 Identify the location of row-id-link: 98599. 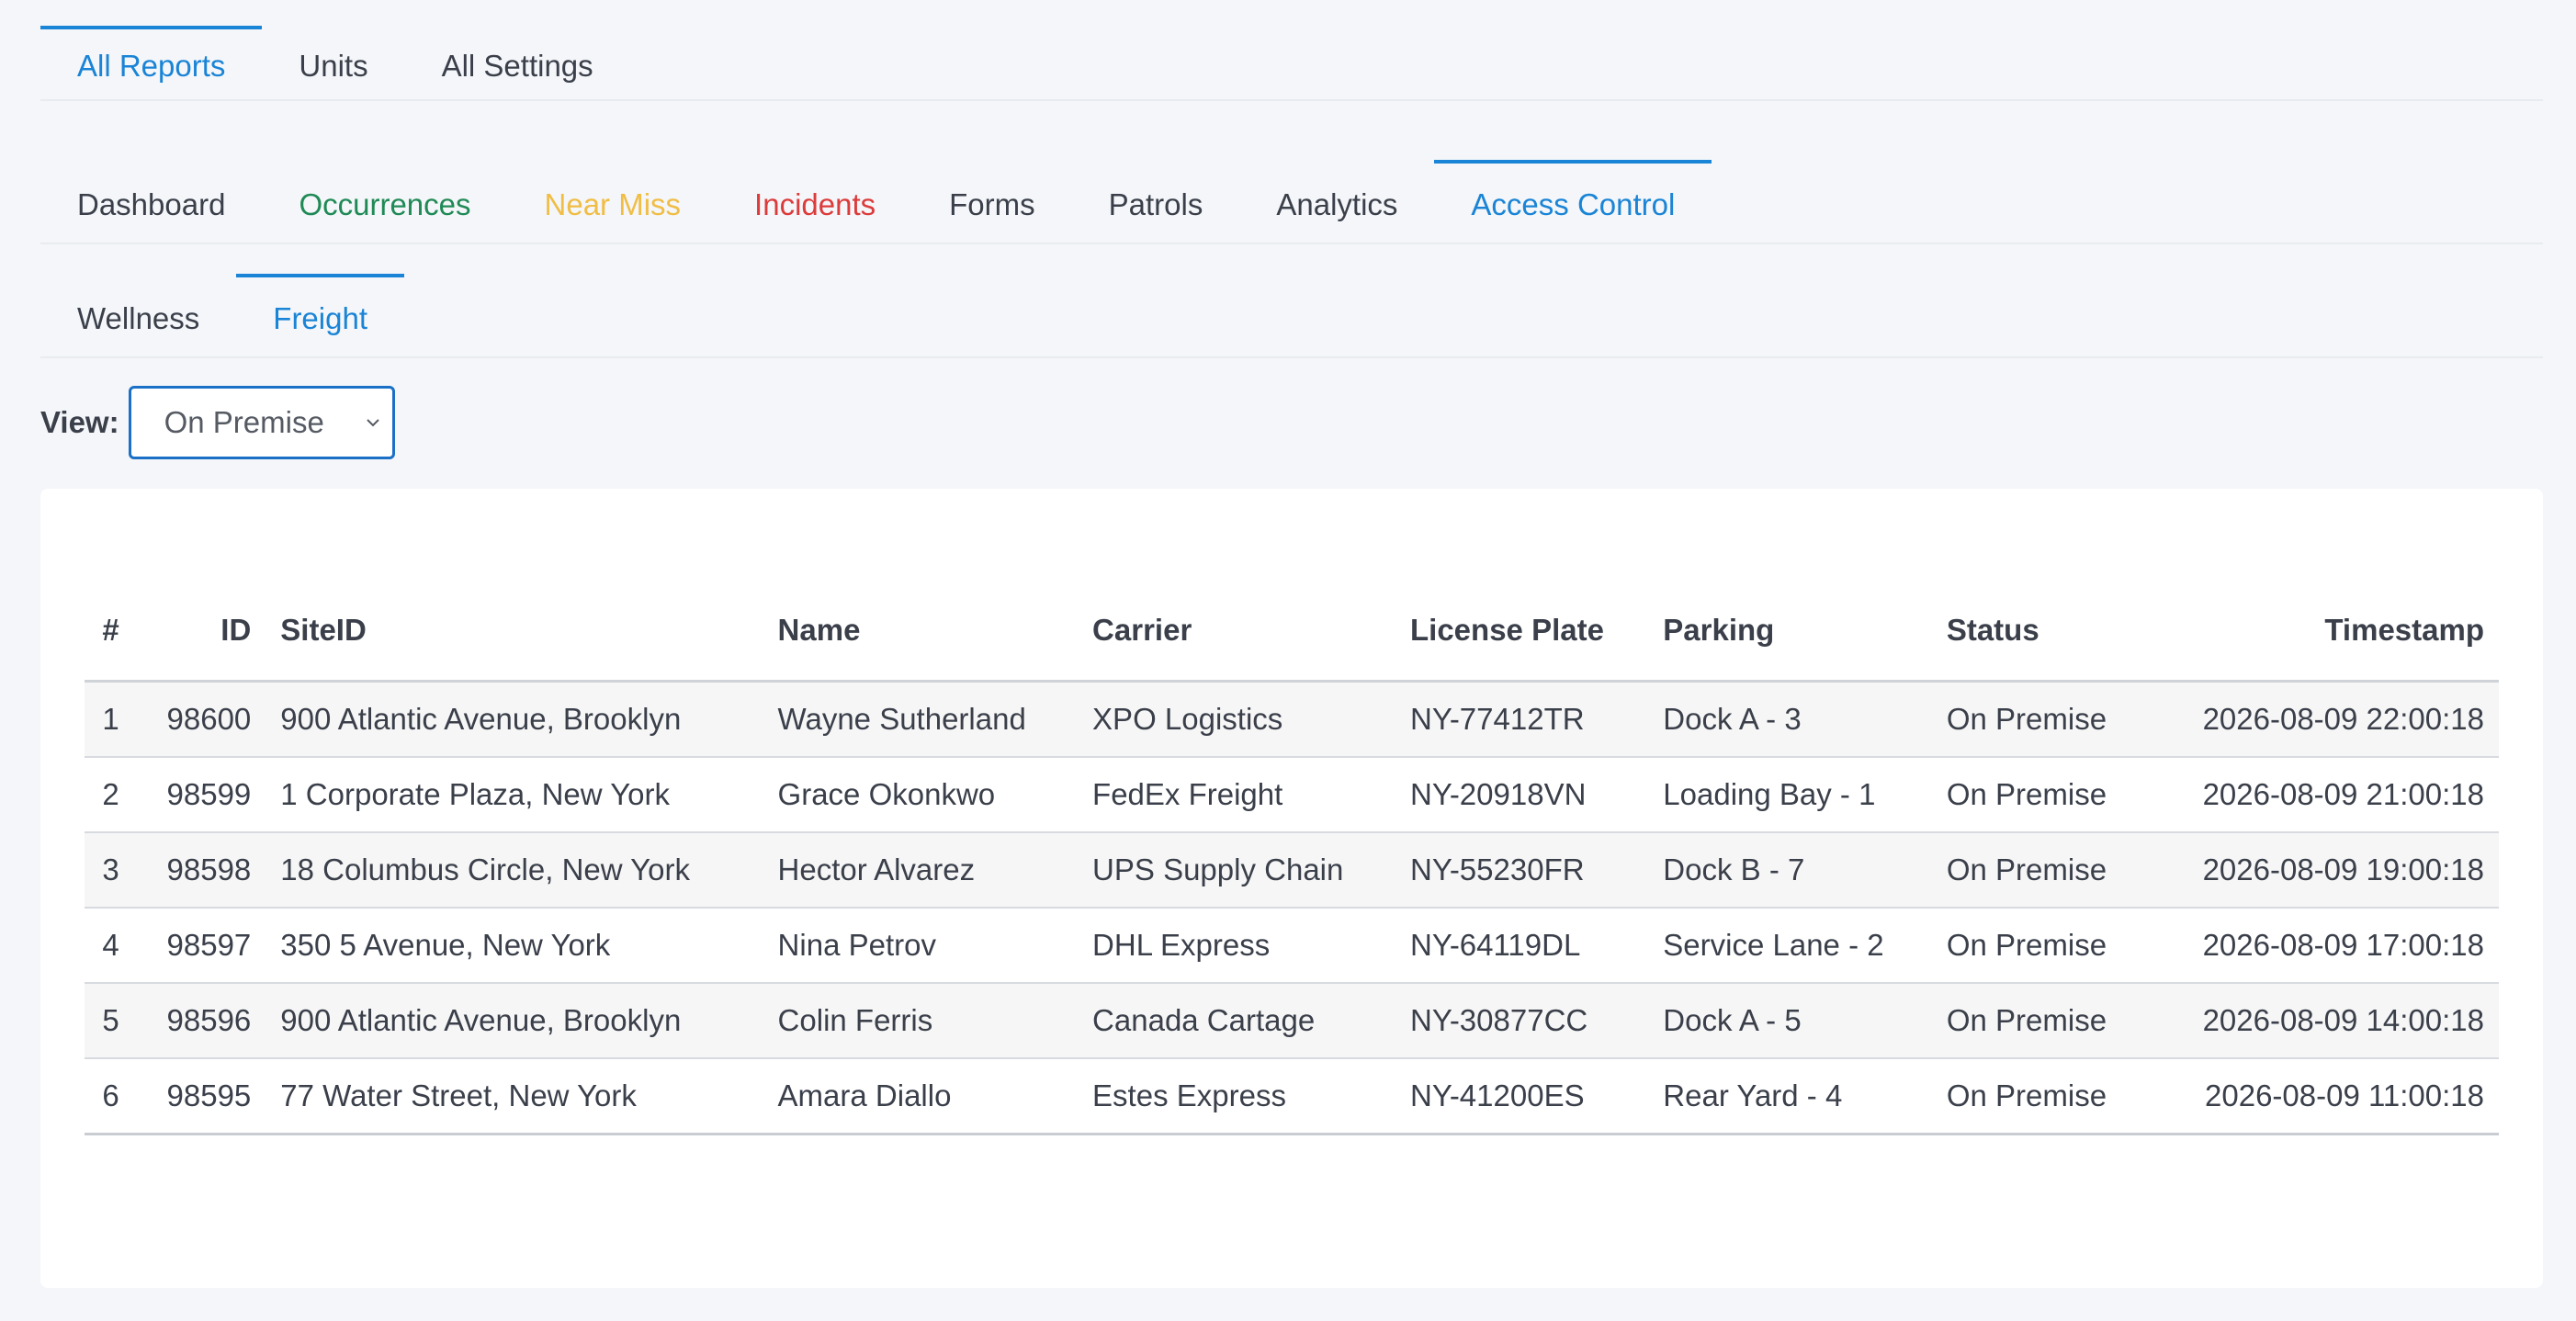
(201, 795).